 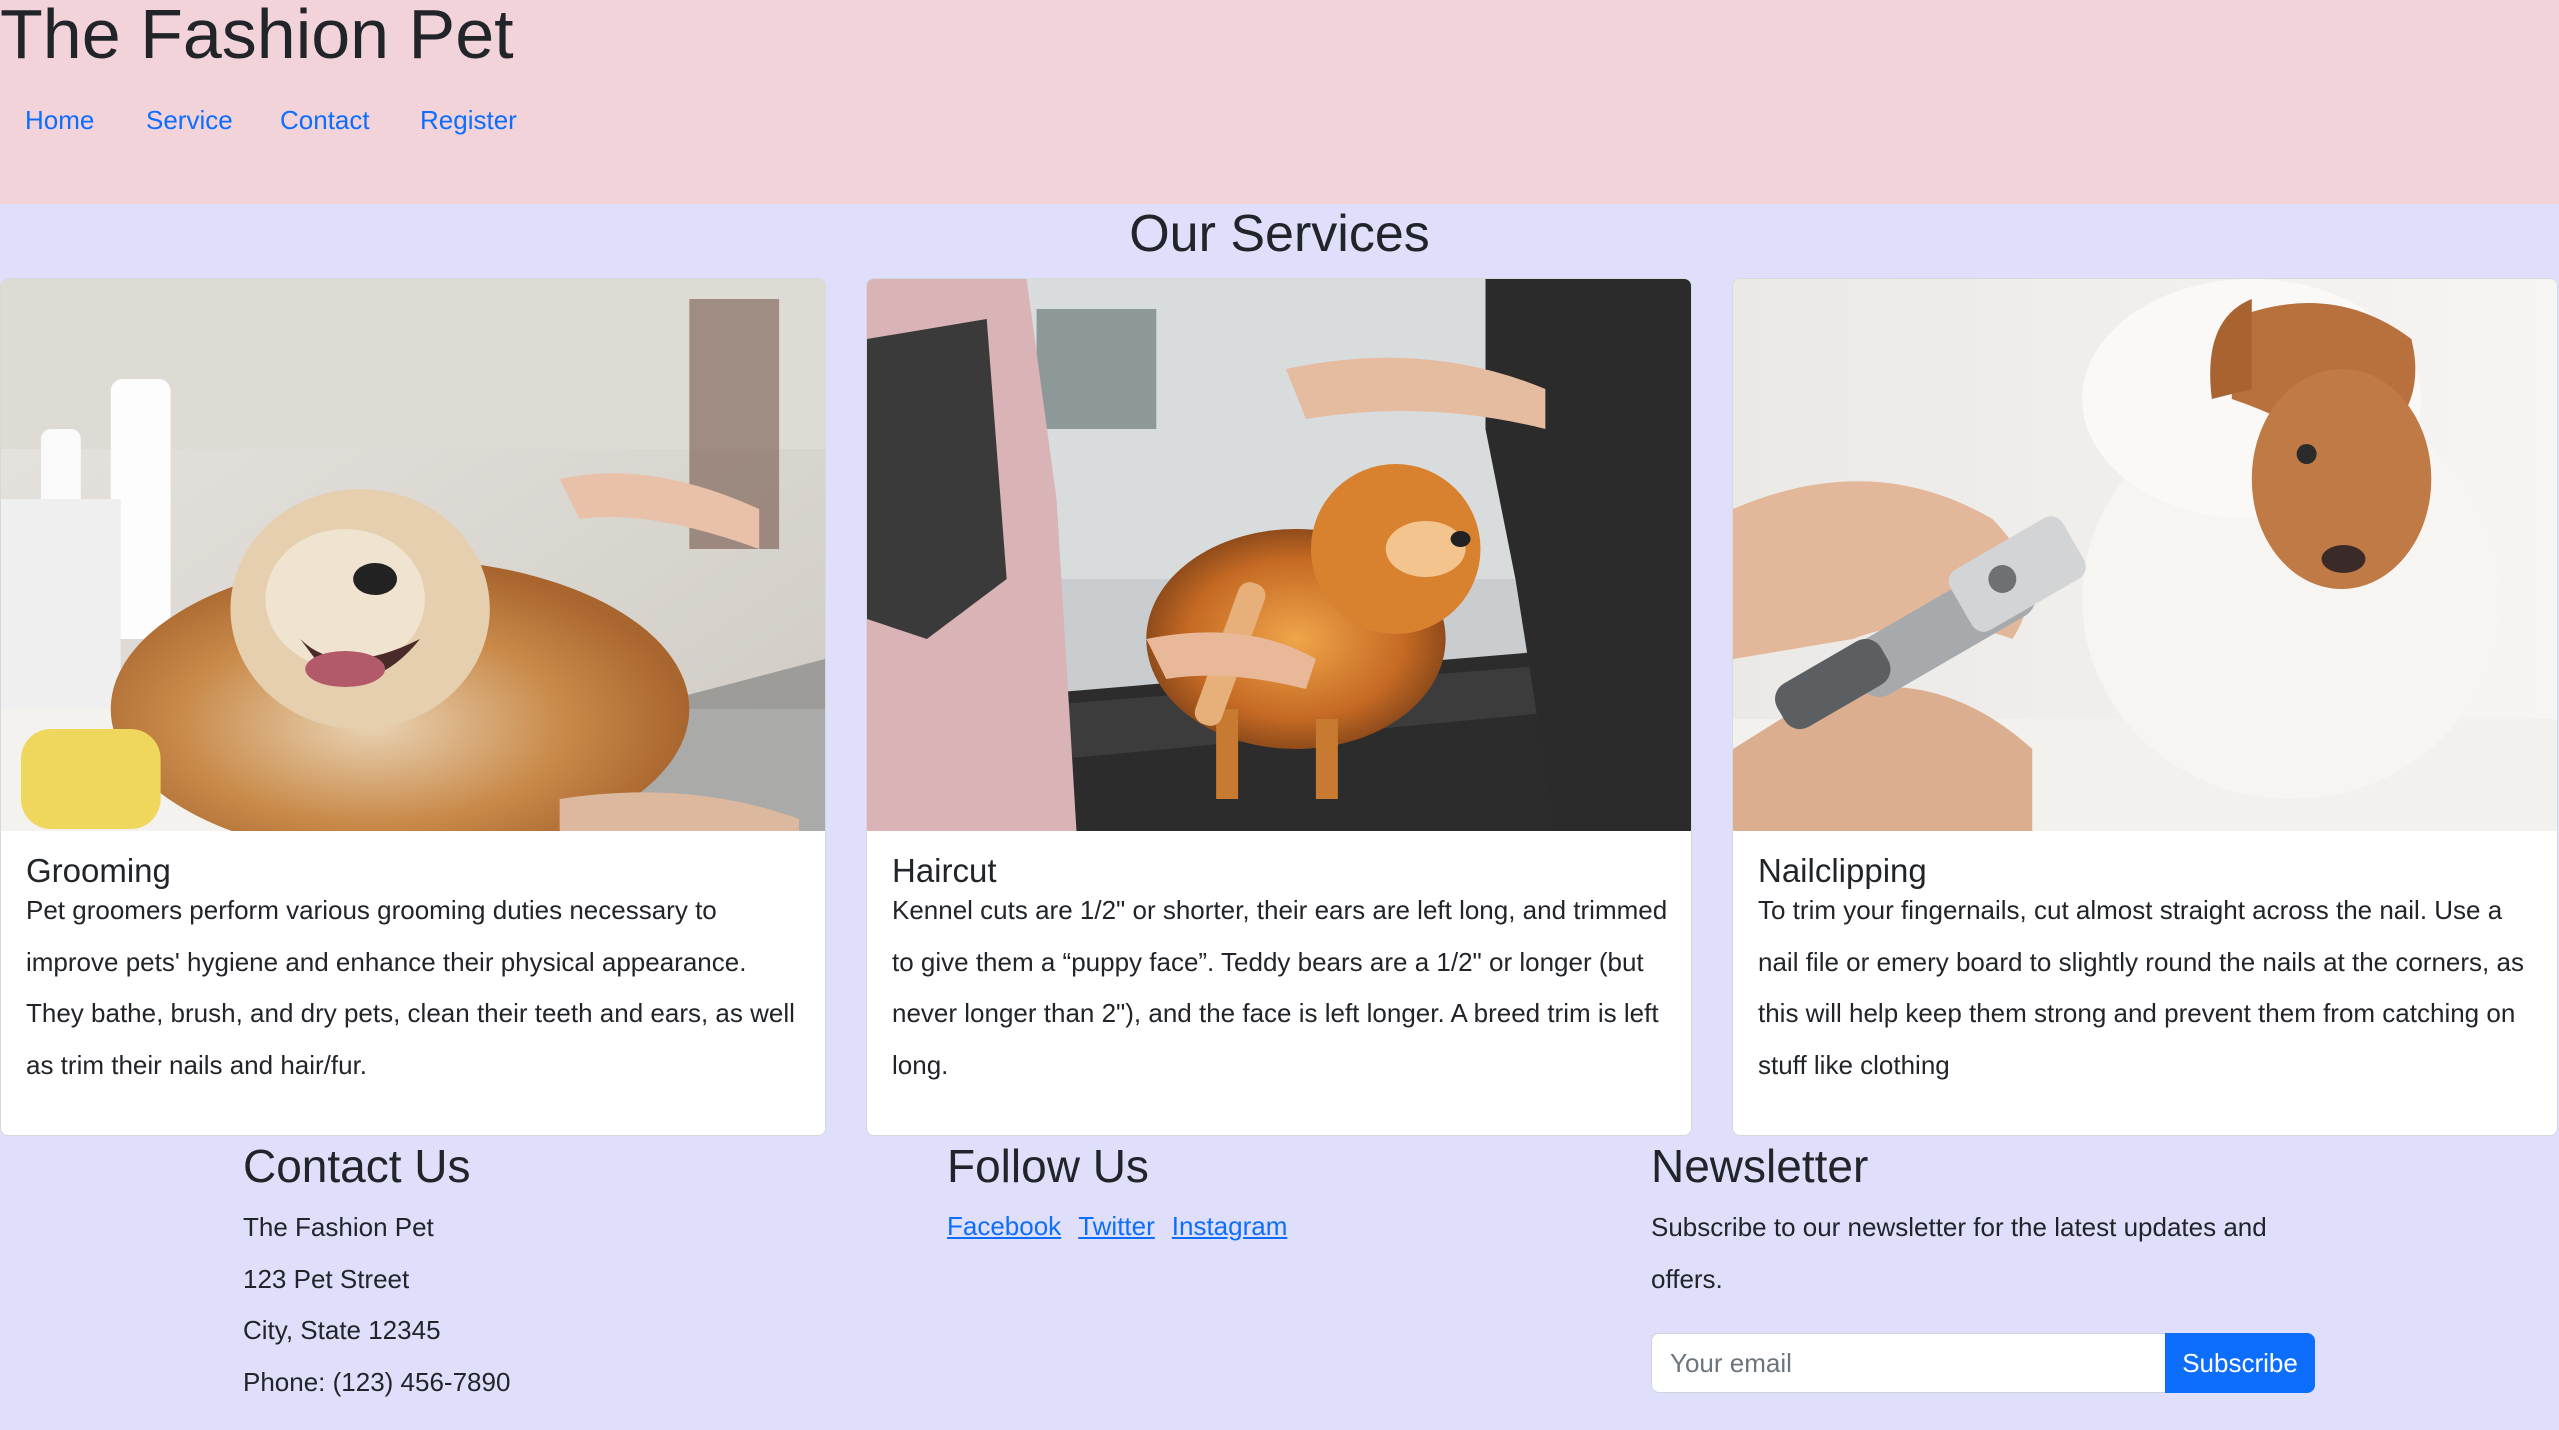 I want to click on contact-line: The Fashion Pet, so click(x=338, y=1227).